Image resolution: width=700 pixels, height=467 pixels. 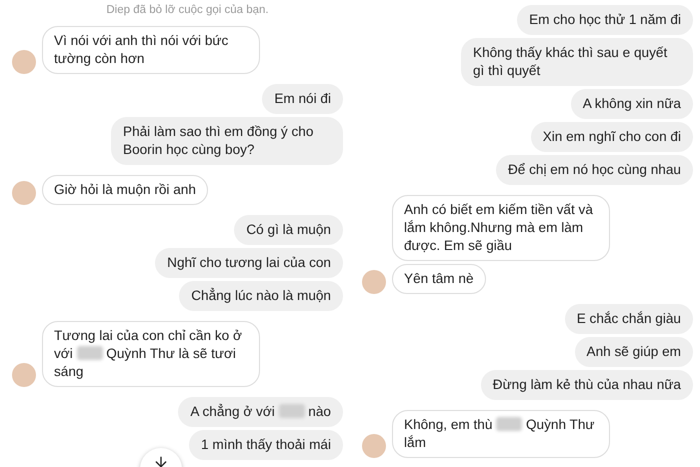 What do you see at coordinates (249, 263) in the screenshot?
I see `message-bubble: Nghĩ cho tương lai của con` at bounding box center [249, 263].